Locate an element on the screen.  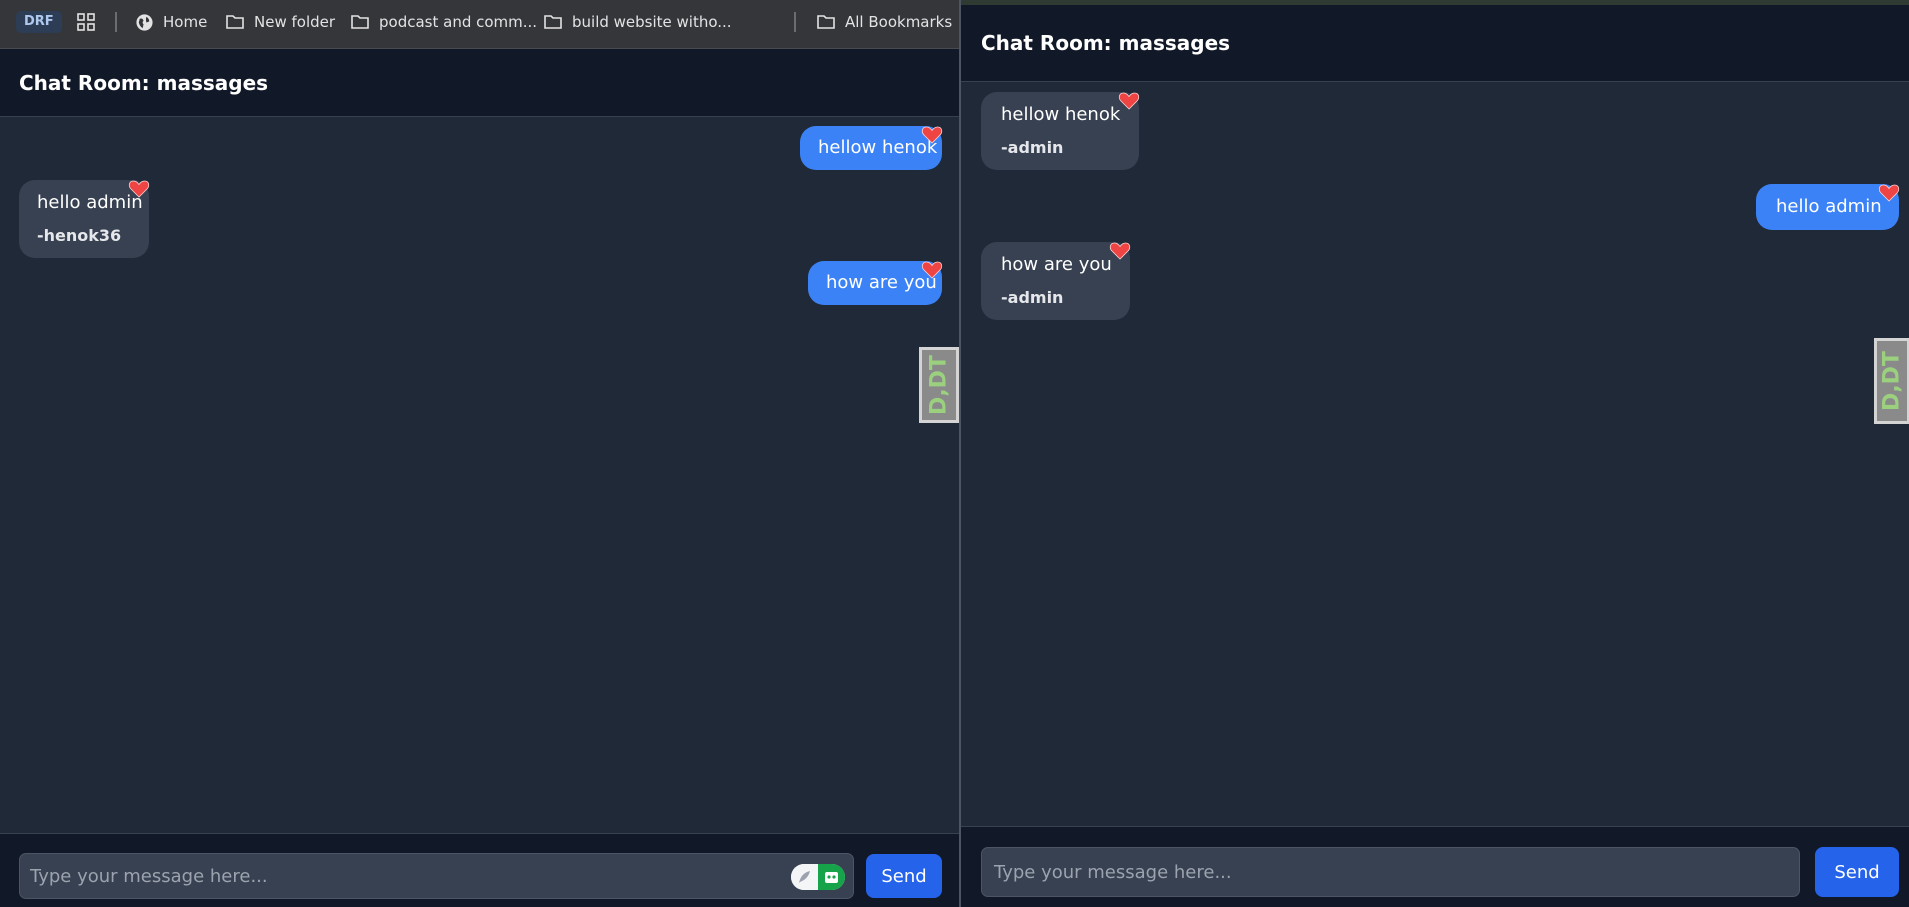
message-received: hellow henok -admin is located at coordinates (1060, 131).